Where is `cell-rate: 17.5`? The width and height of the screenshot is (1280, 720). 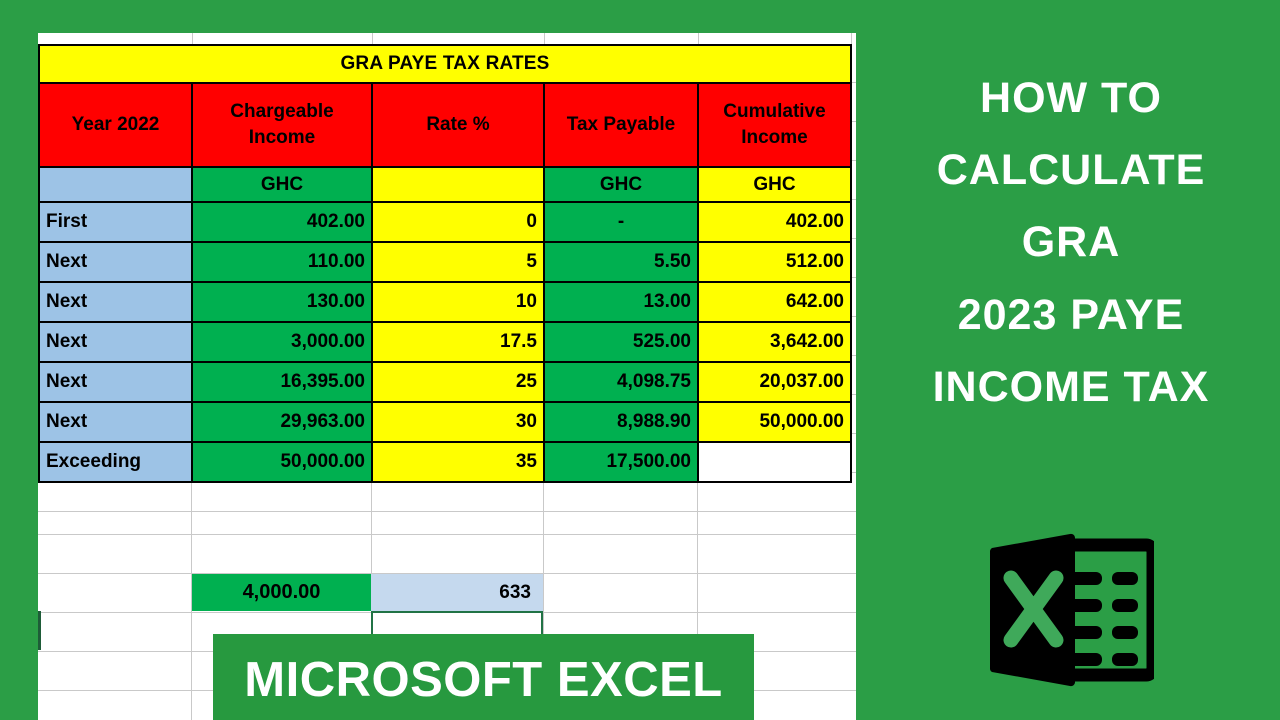
cell-rate: 17.5 is located at coordinates (458, 342).